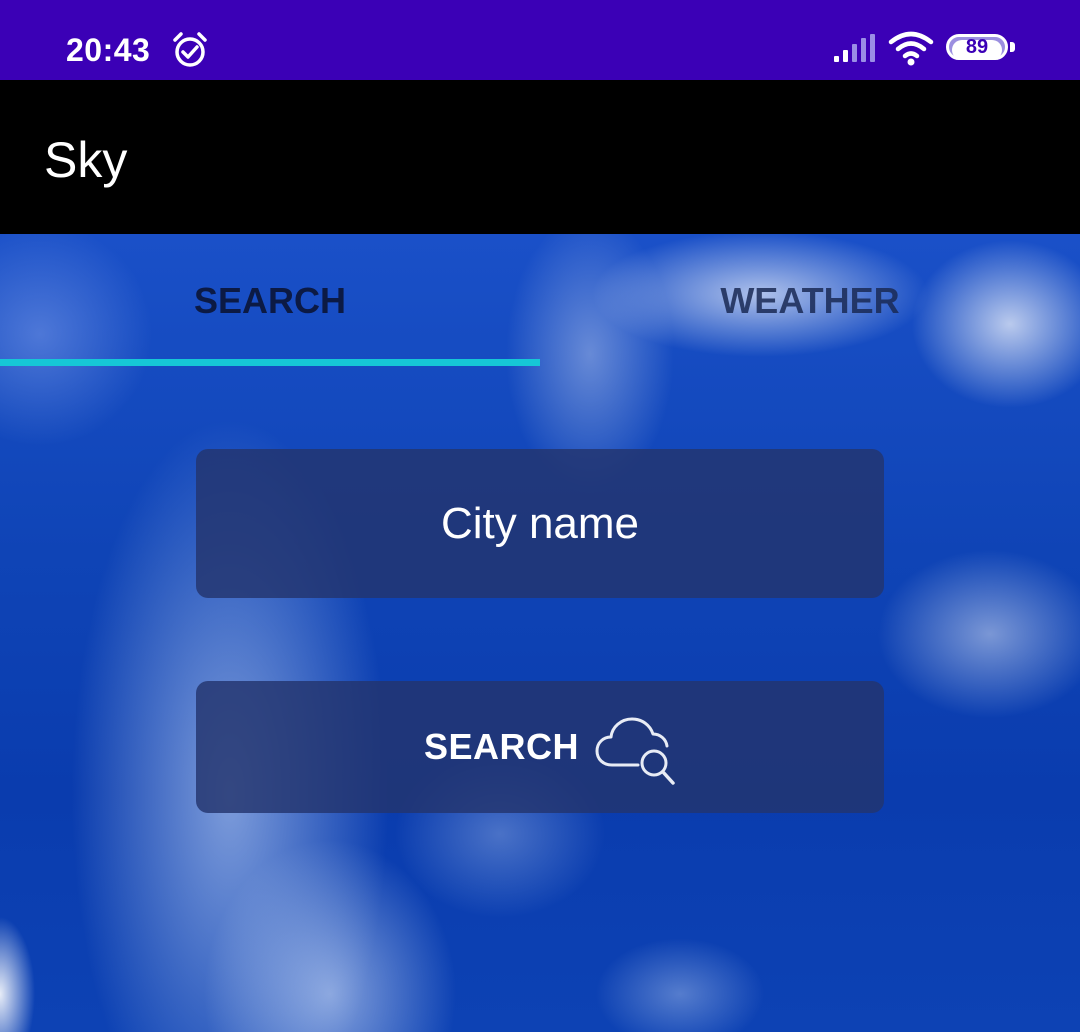 The image size is (1080, 1032). Describe the element at coordinates (108, 50) in the screenshot. I see `status-time: 20:43` at that location.